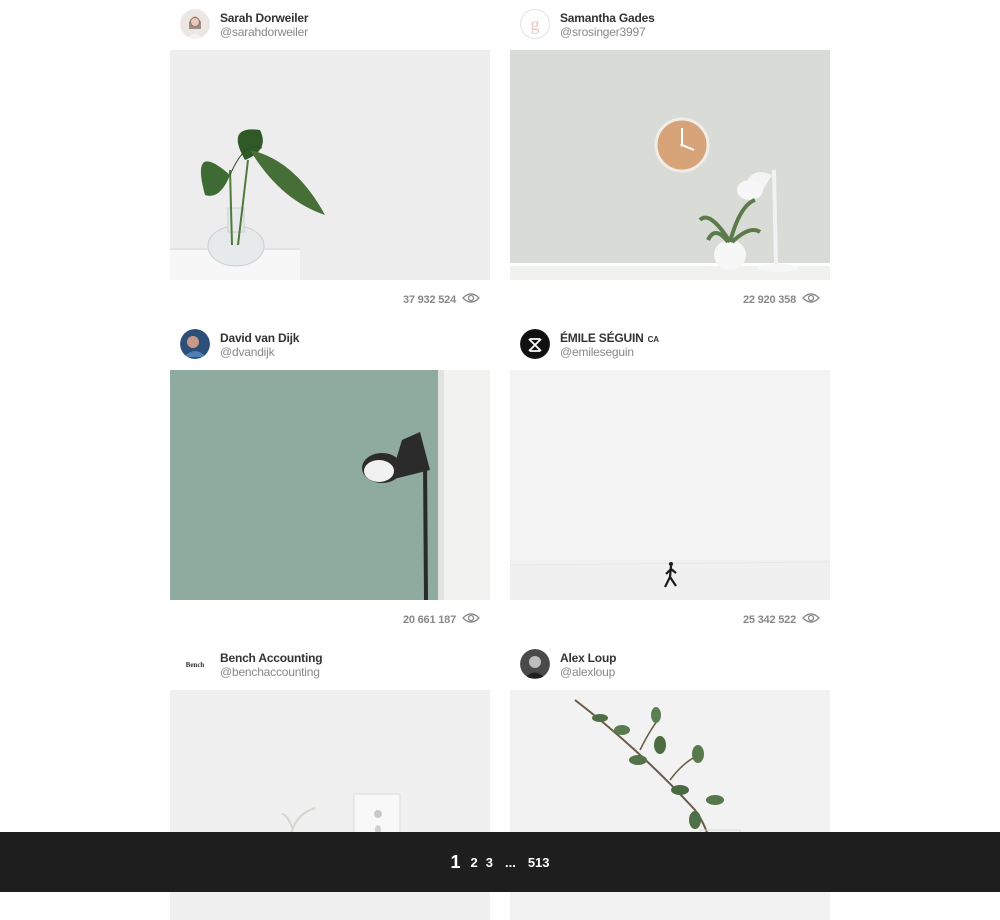 The width and height of the screenshot is (1000, 920). Describe the element at coordinates (247, 352) in the screenshot. I see `author-handle: @dvandijk` at that location.